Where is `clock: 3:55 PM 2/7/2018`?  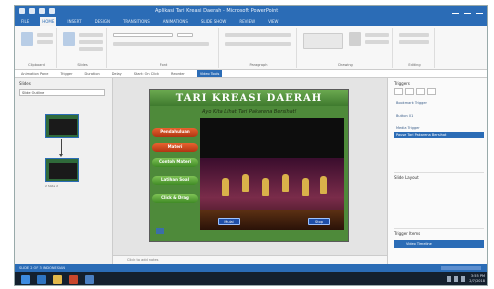
clock: 3:55 PM 2/7/2018 is located at coordinates (477, 278).